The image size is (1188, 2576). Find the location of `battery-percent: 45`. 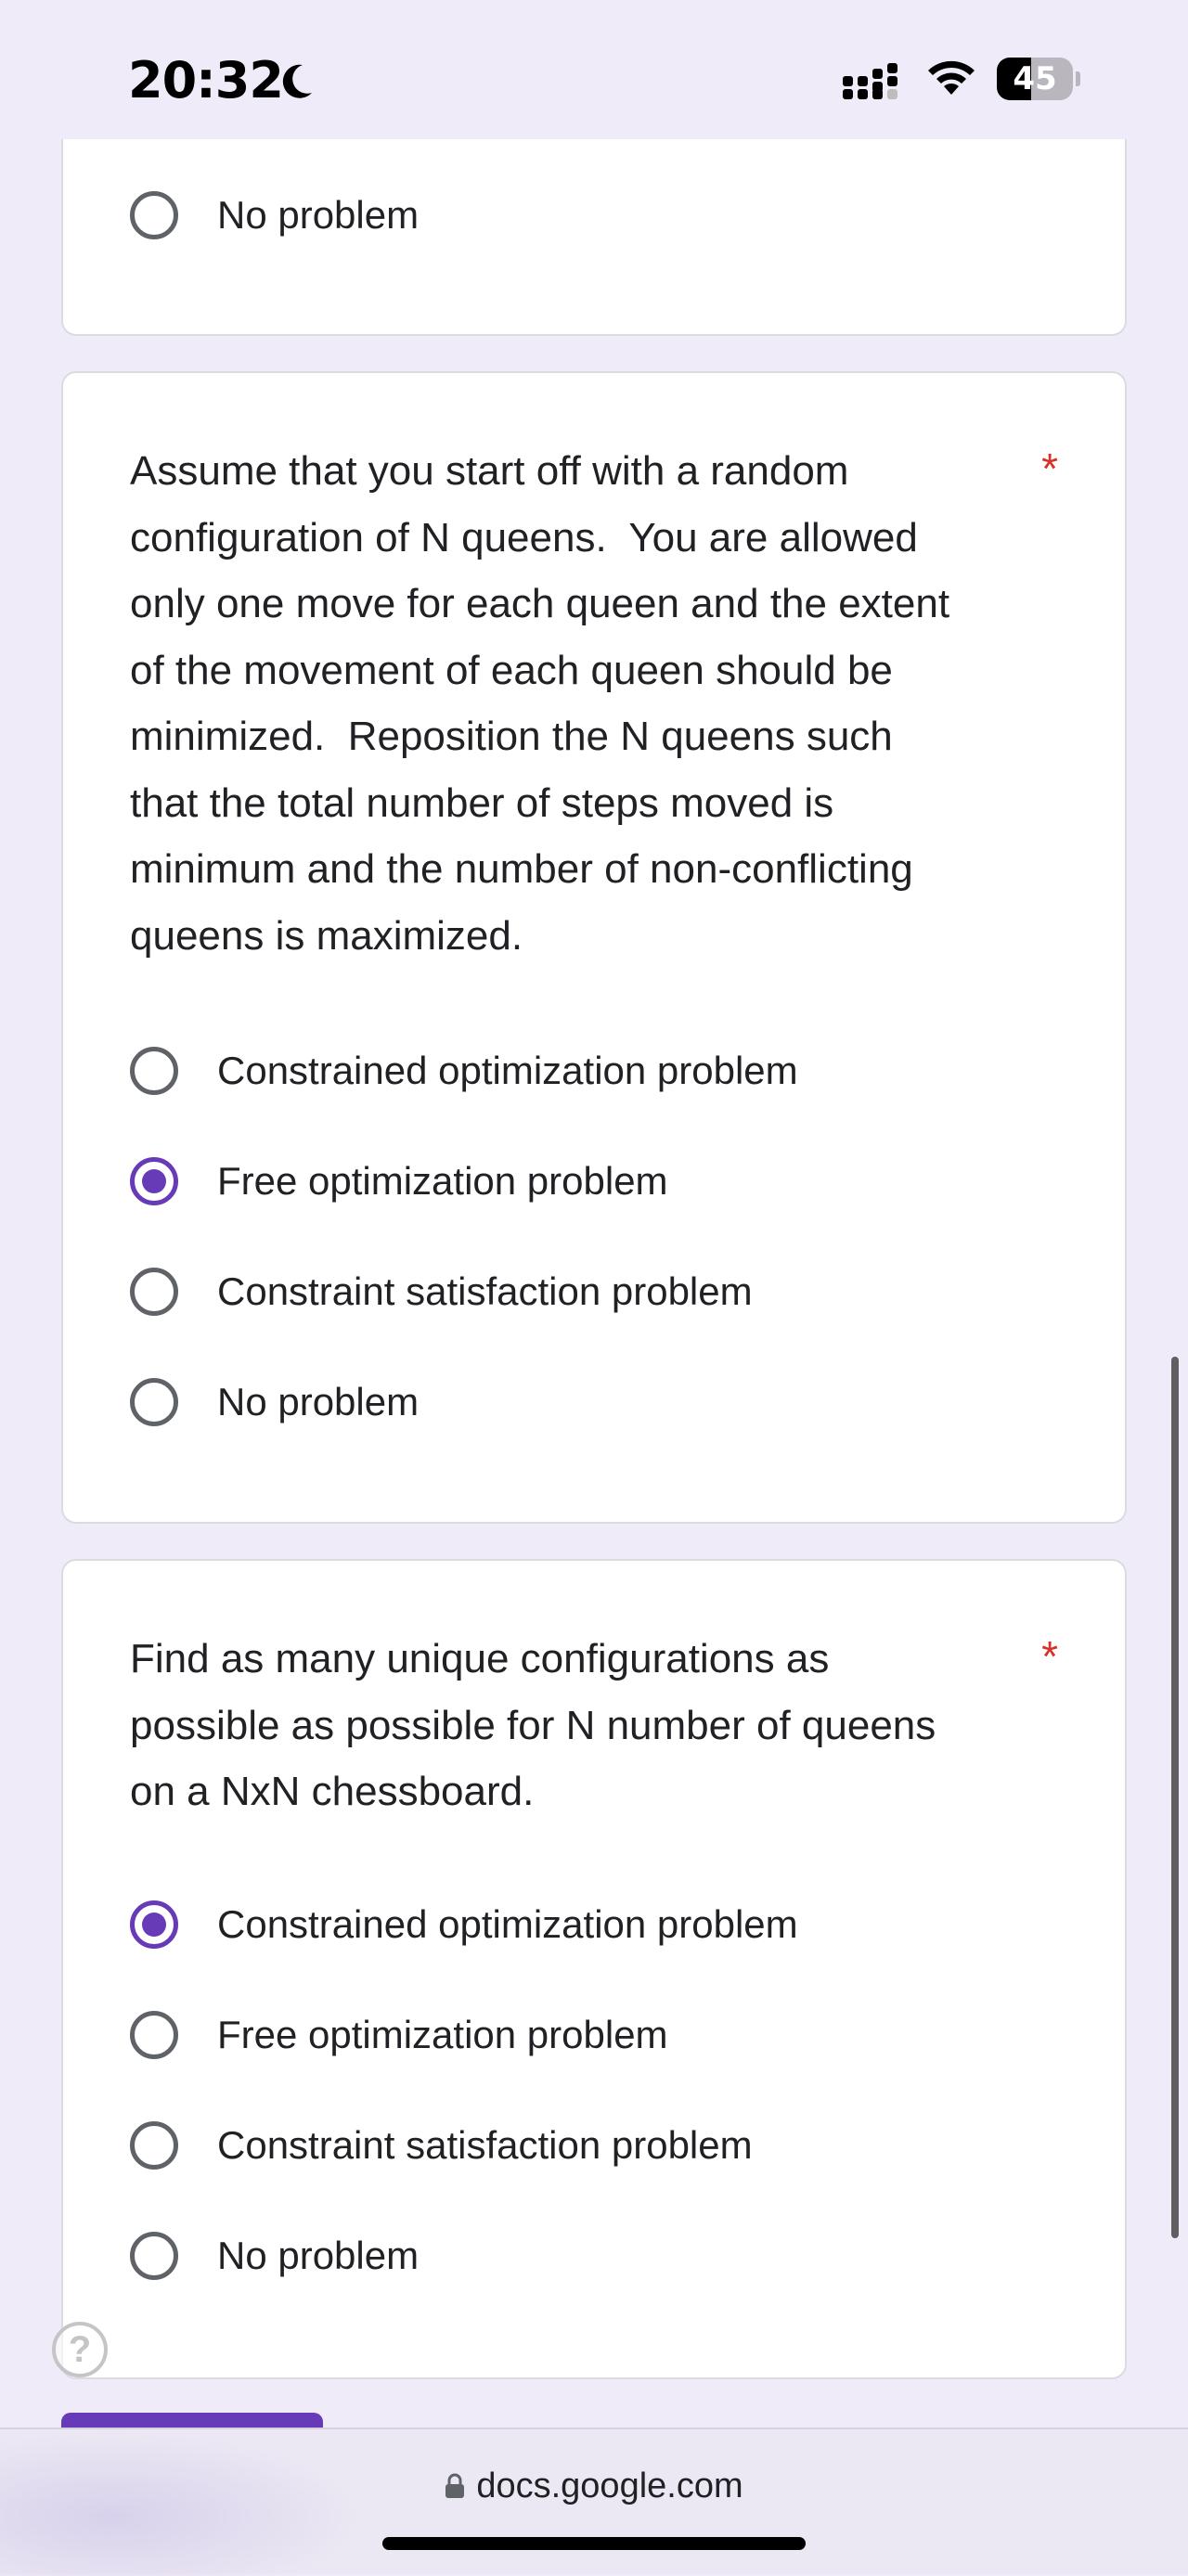

battery-percent: 45 is located at coordinates (1035, 78).